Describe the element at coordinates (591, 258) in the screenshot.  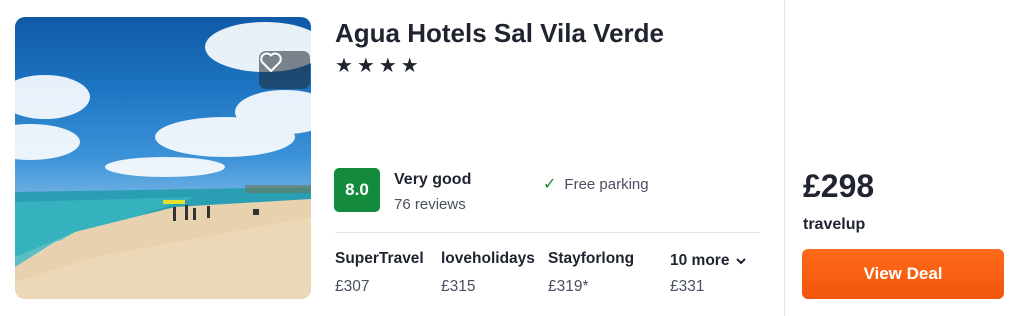
I see `provider-name: Stayforlong` at that location.